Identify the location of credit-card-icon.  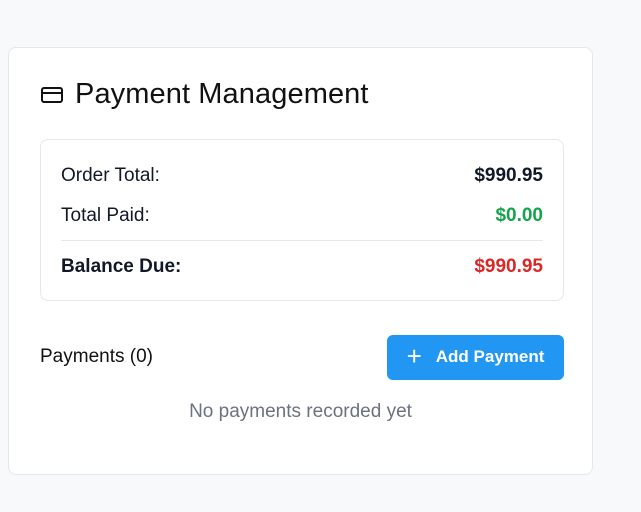
(52, 95).